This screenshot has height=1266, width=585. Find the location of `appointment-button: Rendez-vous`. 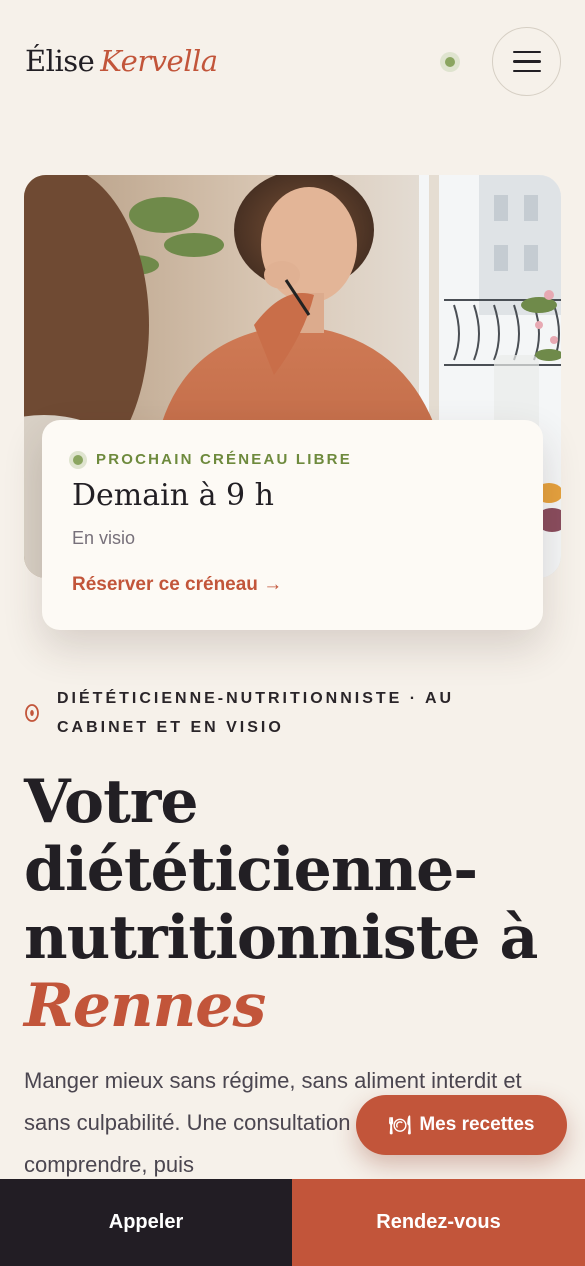

appointment-button: Rendez-vous is located at coordinates (438, 1222).